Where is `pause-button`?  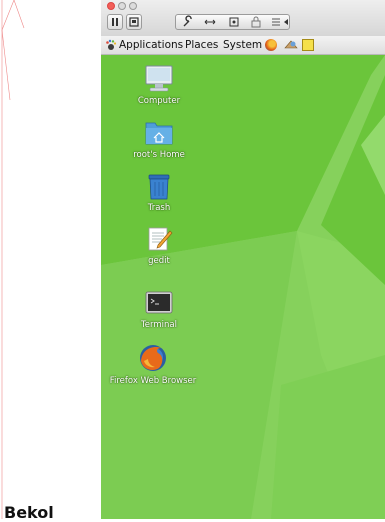 pause-button is located at coordinates (115, 22).